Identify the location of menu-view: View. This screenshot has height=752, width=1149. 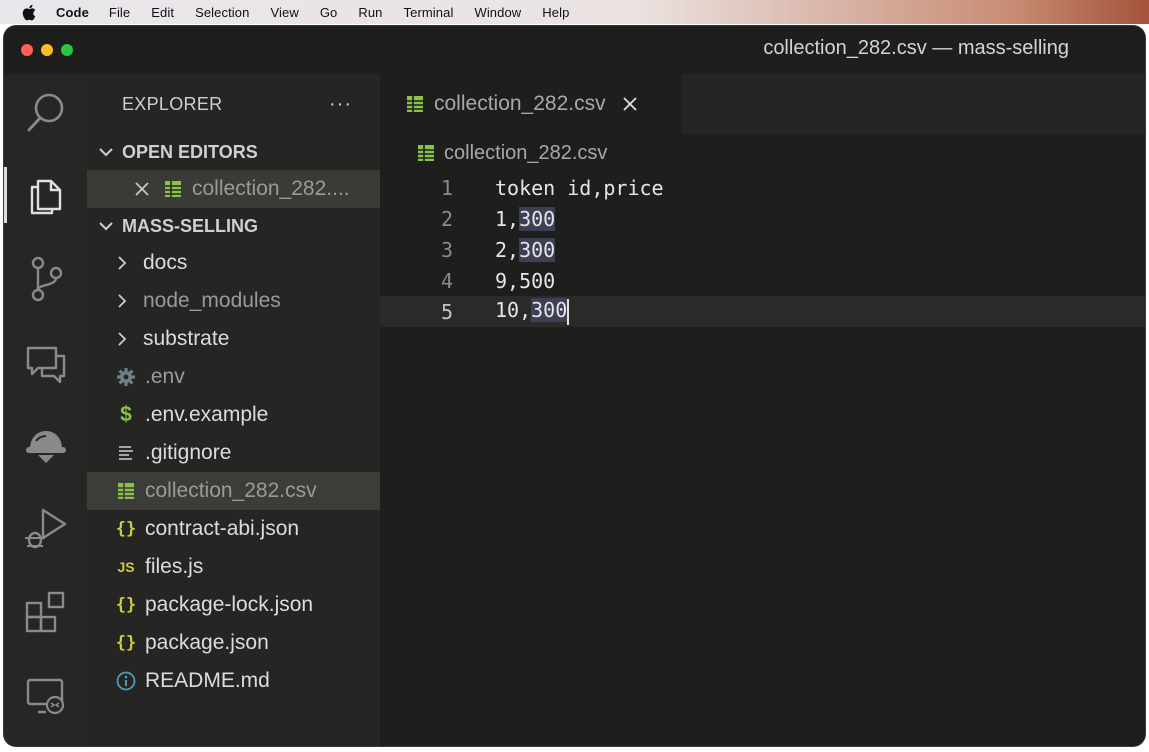
(284, 12).